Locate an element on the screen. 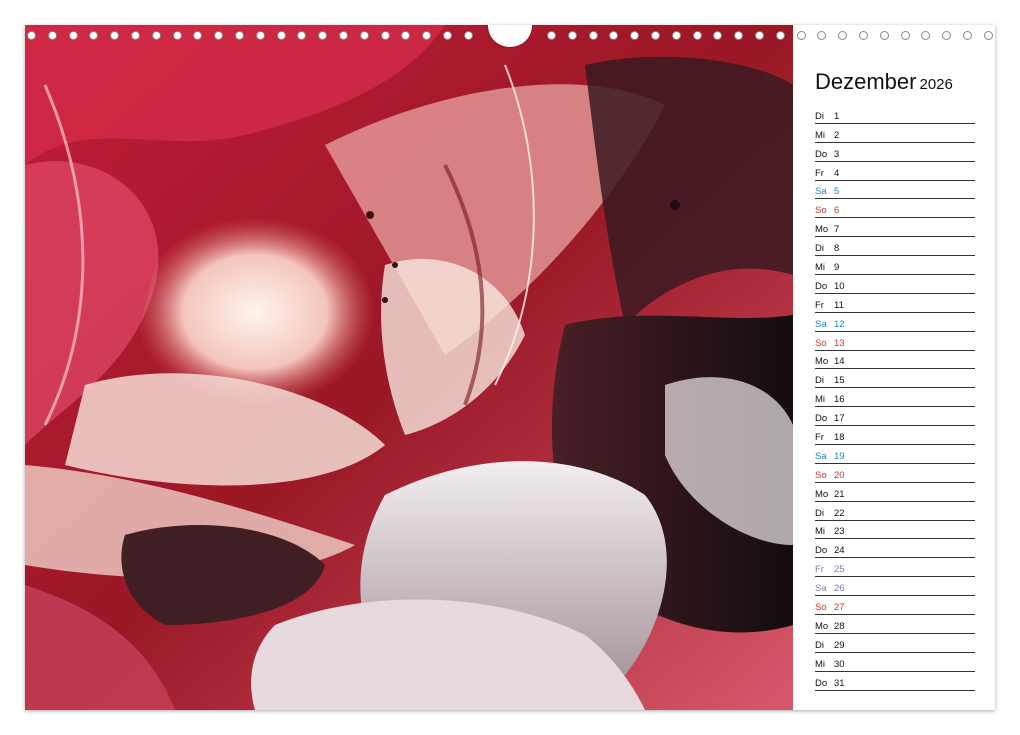 The height and width of the screenshot is (735, 1020). day-row: So 6 is located at coordinates (895, 209).